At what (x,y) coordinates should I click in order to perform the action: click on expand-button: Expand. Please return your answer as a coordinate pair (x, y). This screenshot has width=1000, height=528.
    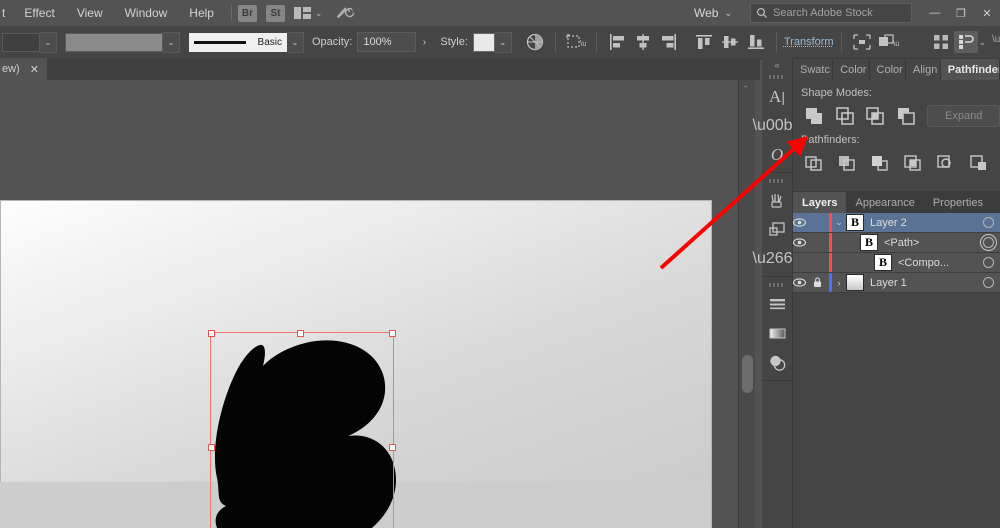
    Looking at the image, I should click on (963, 116).